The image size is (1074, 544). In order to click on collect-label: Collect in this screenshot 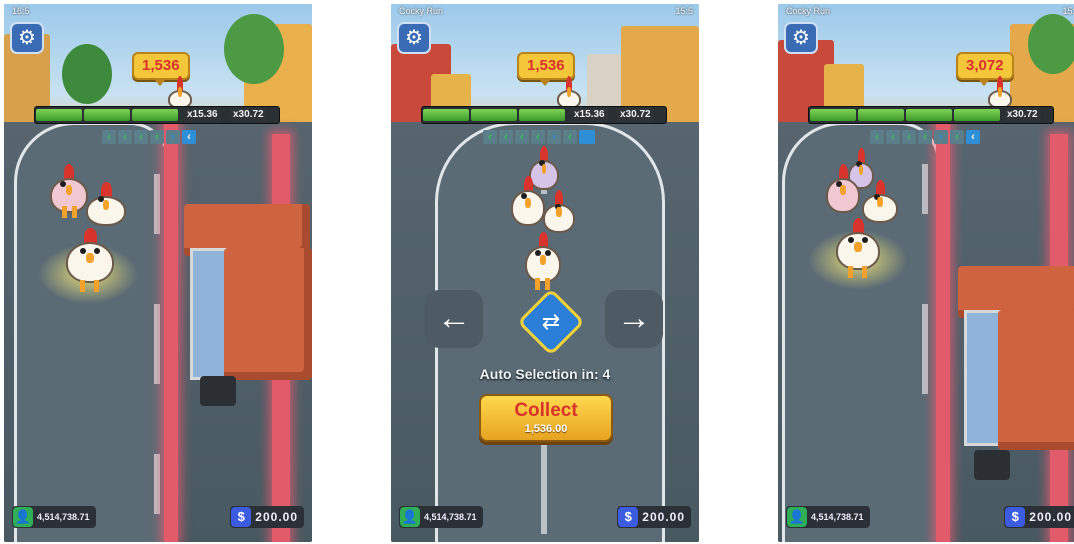, I will do `click(546, 410)`.